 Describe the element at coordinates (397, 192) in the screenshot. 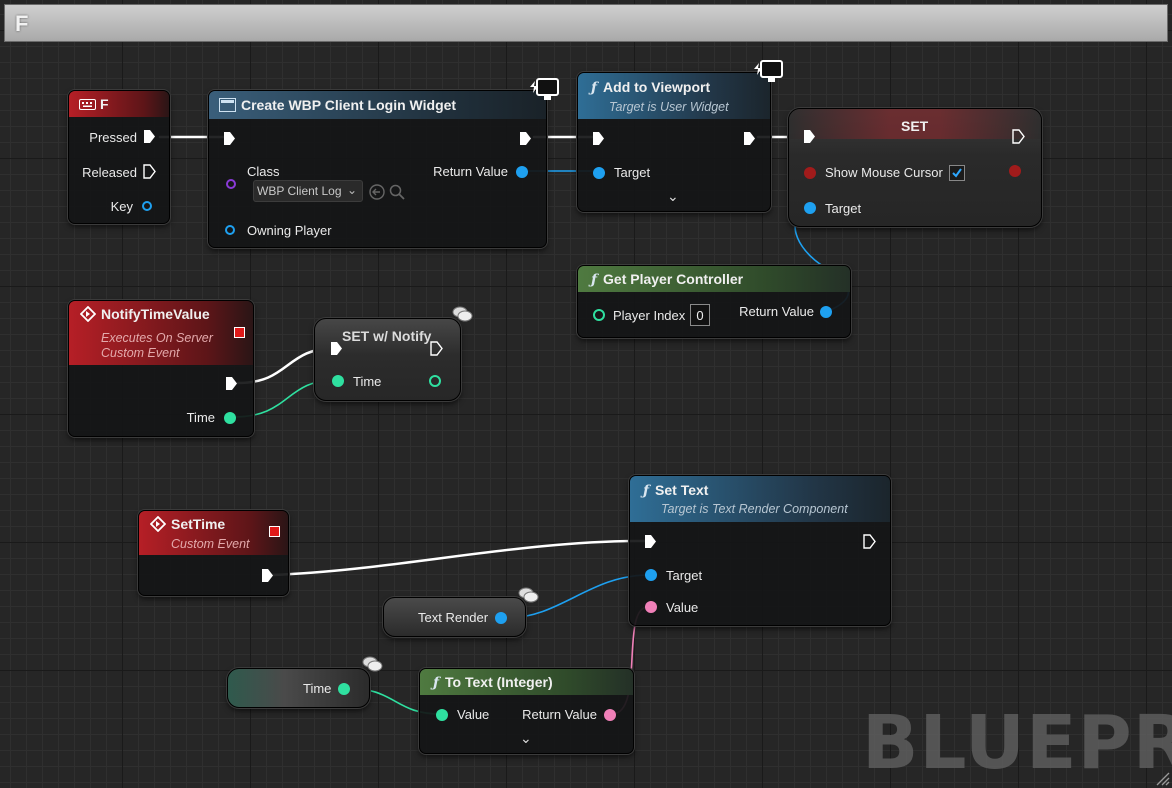

I see `browse-icon` at that location.